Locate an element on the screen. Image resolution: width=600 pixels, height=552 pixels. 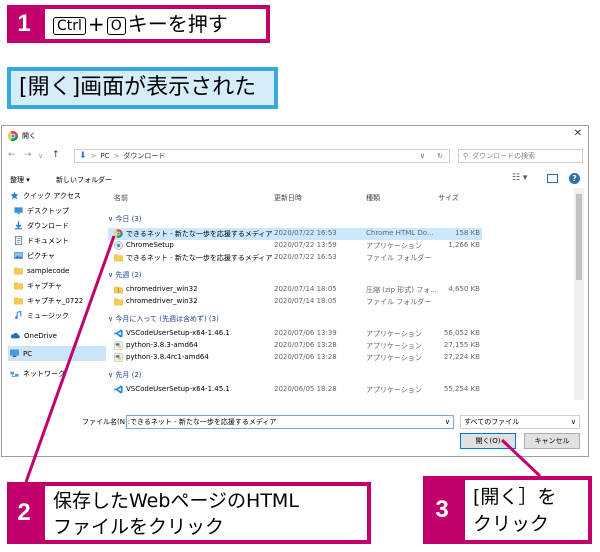
sidebar-item-label: ミュージック is located at coordinates (48, 315).